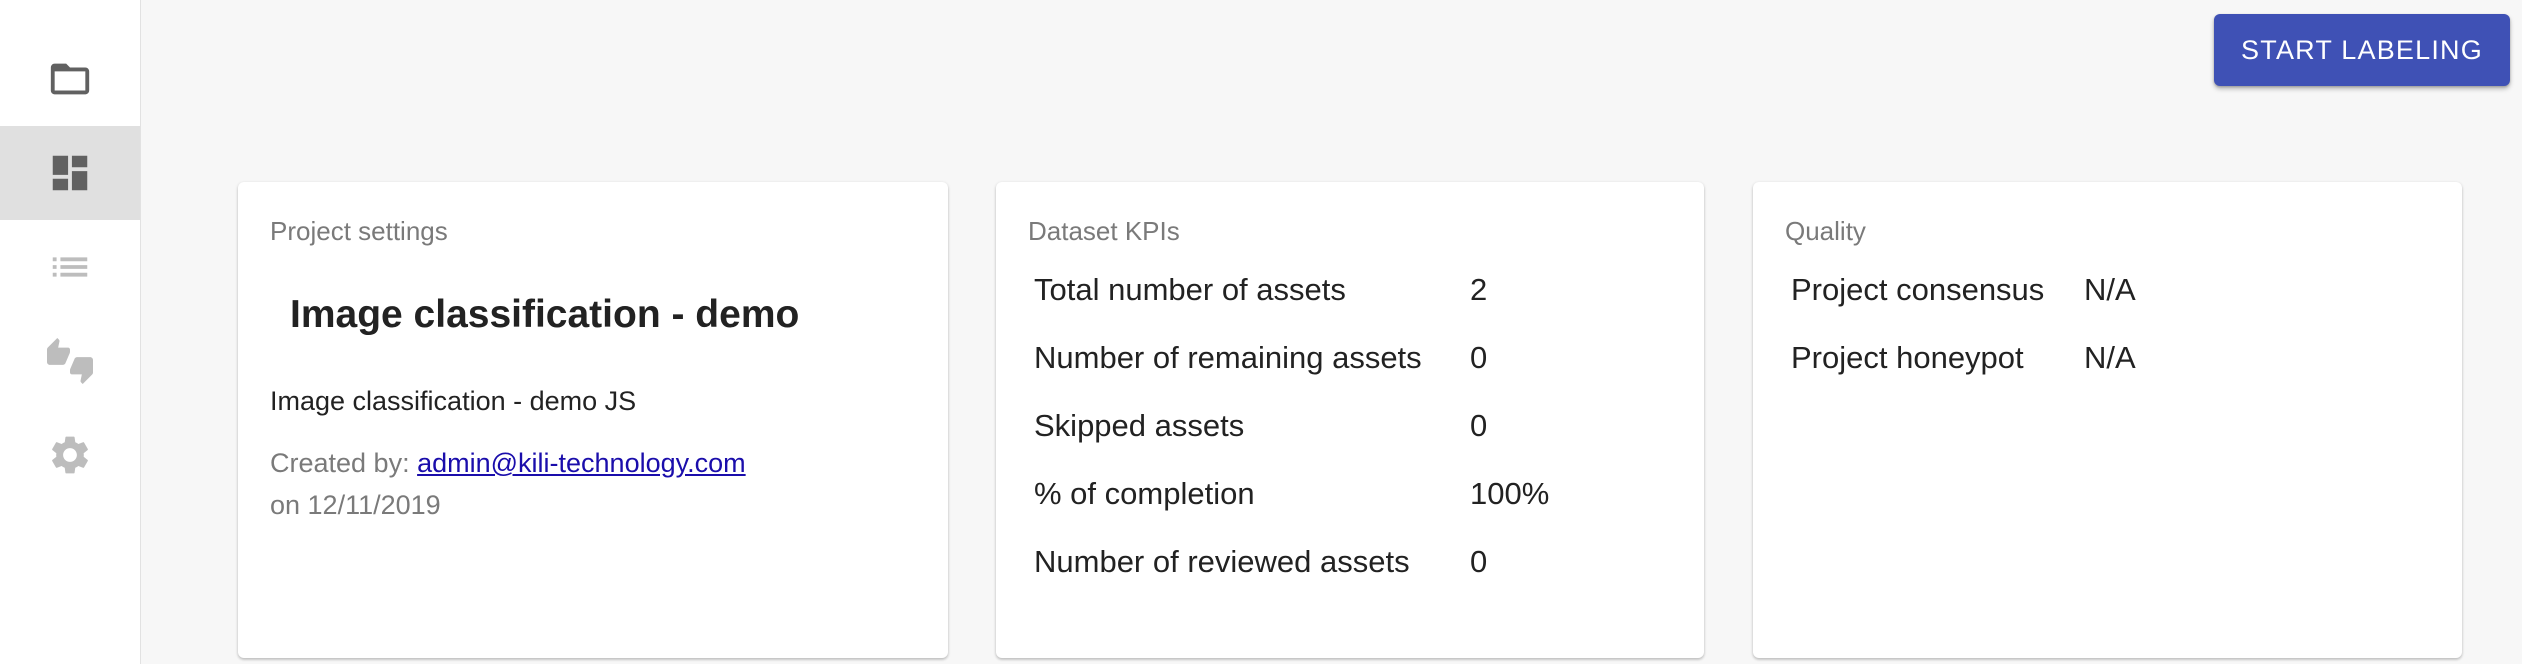  Describe the element at coordinates (1190, 289) in the screenshot. I see `kpi-label: Total number of assets` at that location.